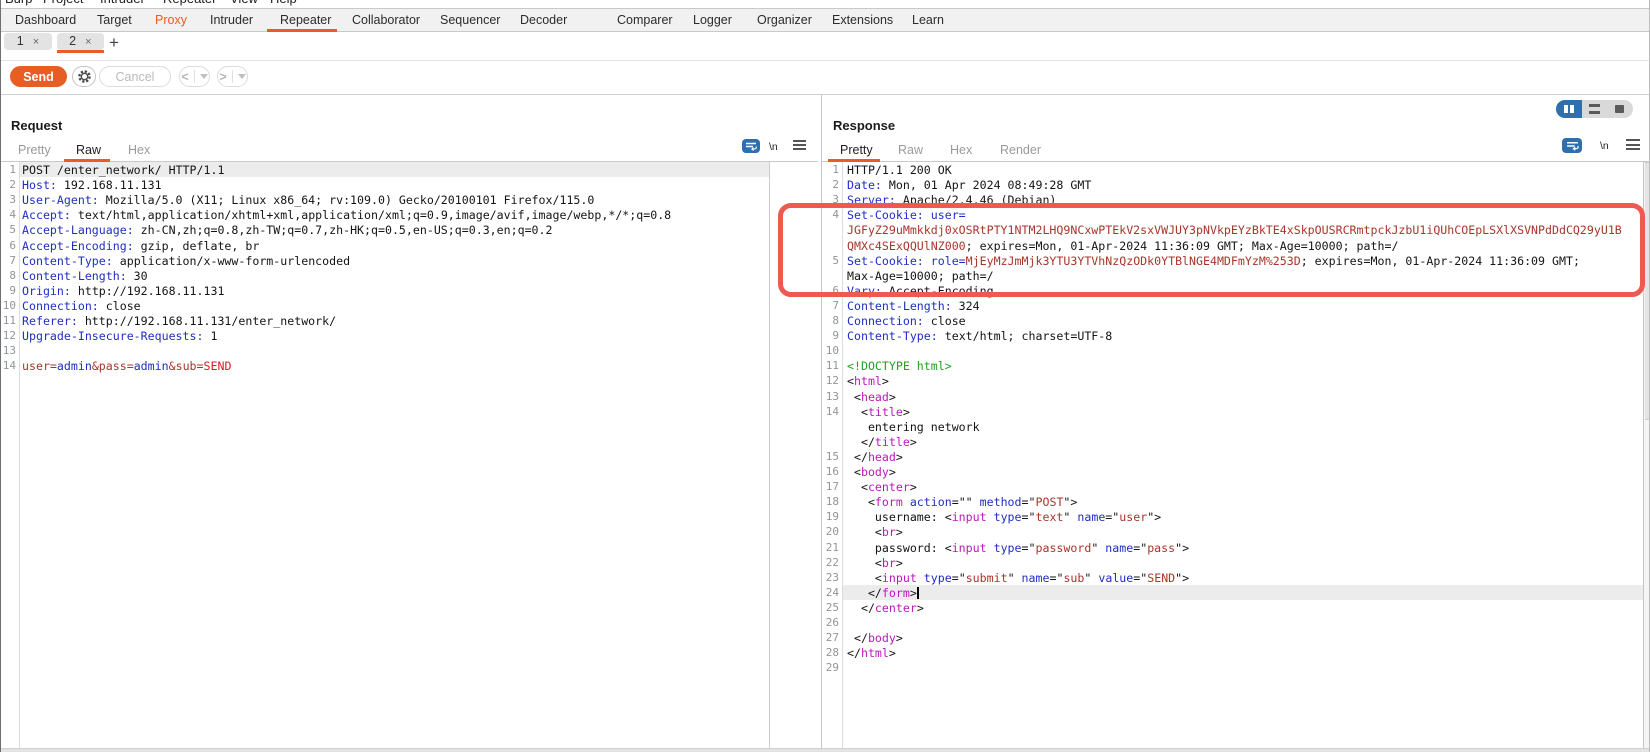 This screenshot has height=752, width=1650. Describe the element at coordinates (883, 592) in the screenshot. I see `code-text: </form>` at that location.